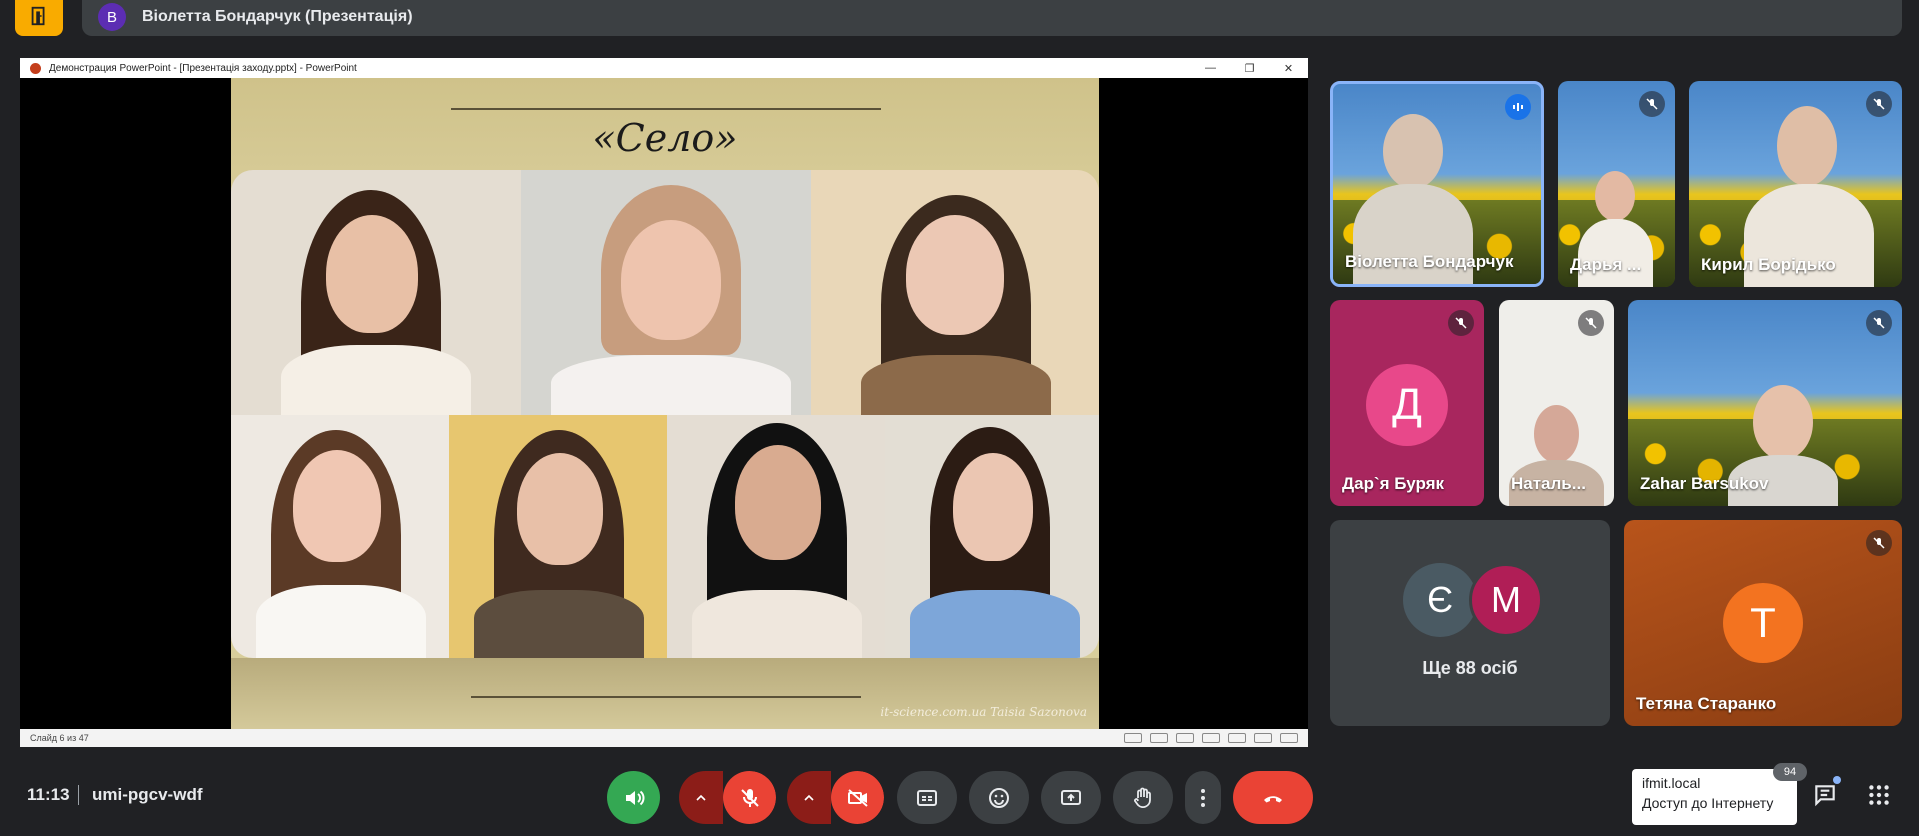 This screenshot has height=836, width=1919. I want to click on minimize-button: —, so click(1210, 68).